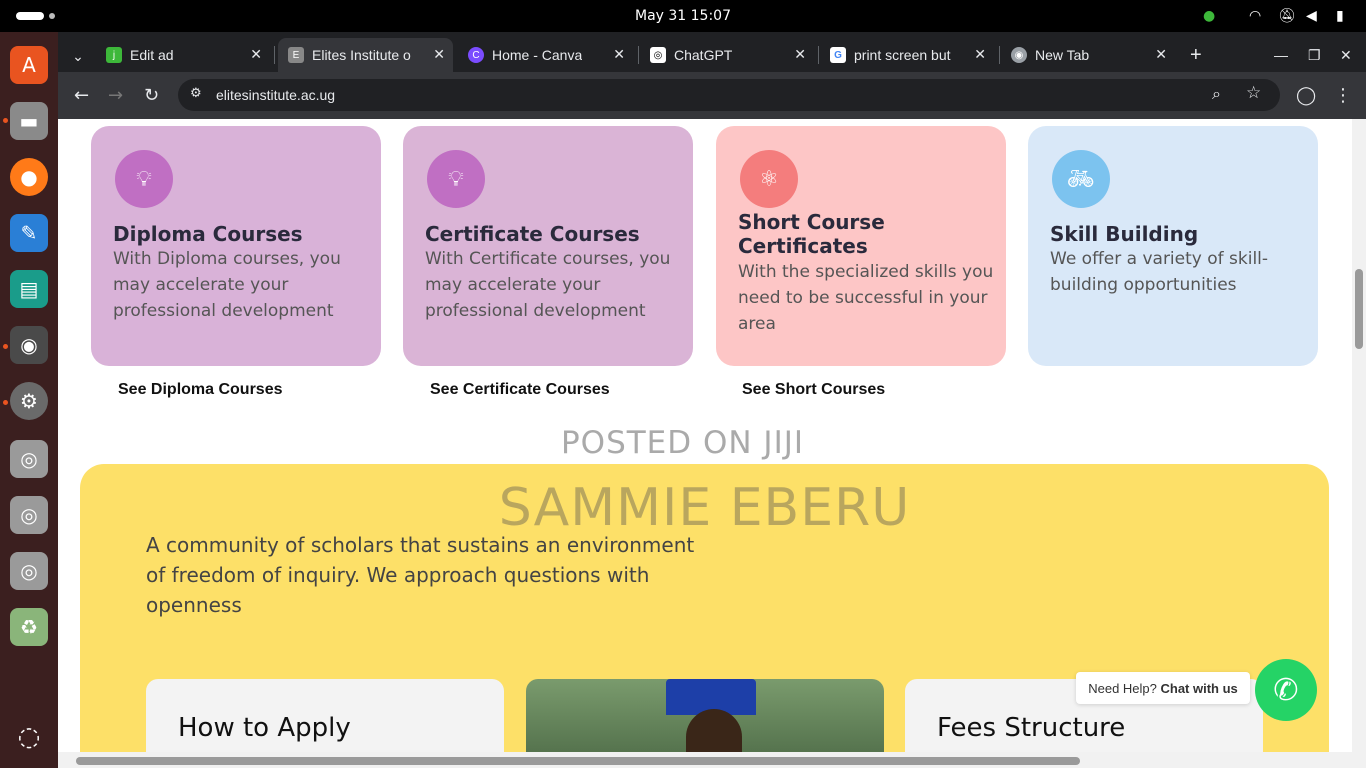 Image resolution: width=1366 pixels, height=768 pixels. Describe the element at coordinates (803, 246) in the screenshot. I see `card-title-line: Certificates` at that location.